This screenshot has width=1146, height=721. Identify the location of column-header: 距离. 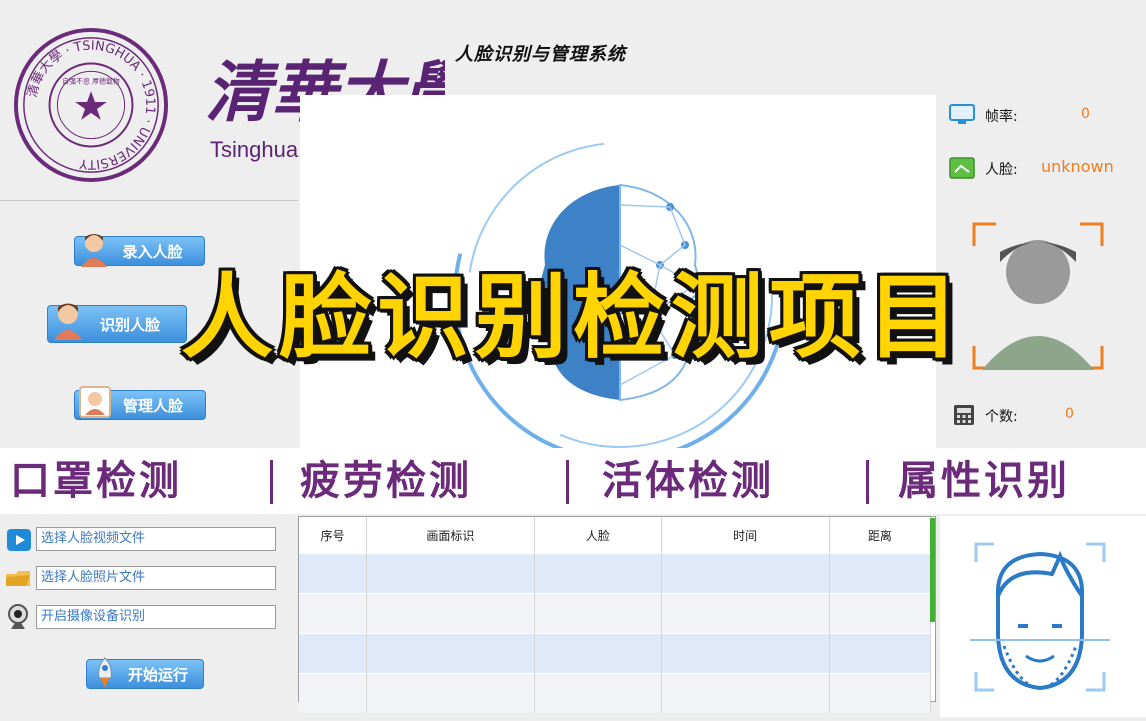
(880, 535).